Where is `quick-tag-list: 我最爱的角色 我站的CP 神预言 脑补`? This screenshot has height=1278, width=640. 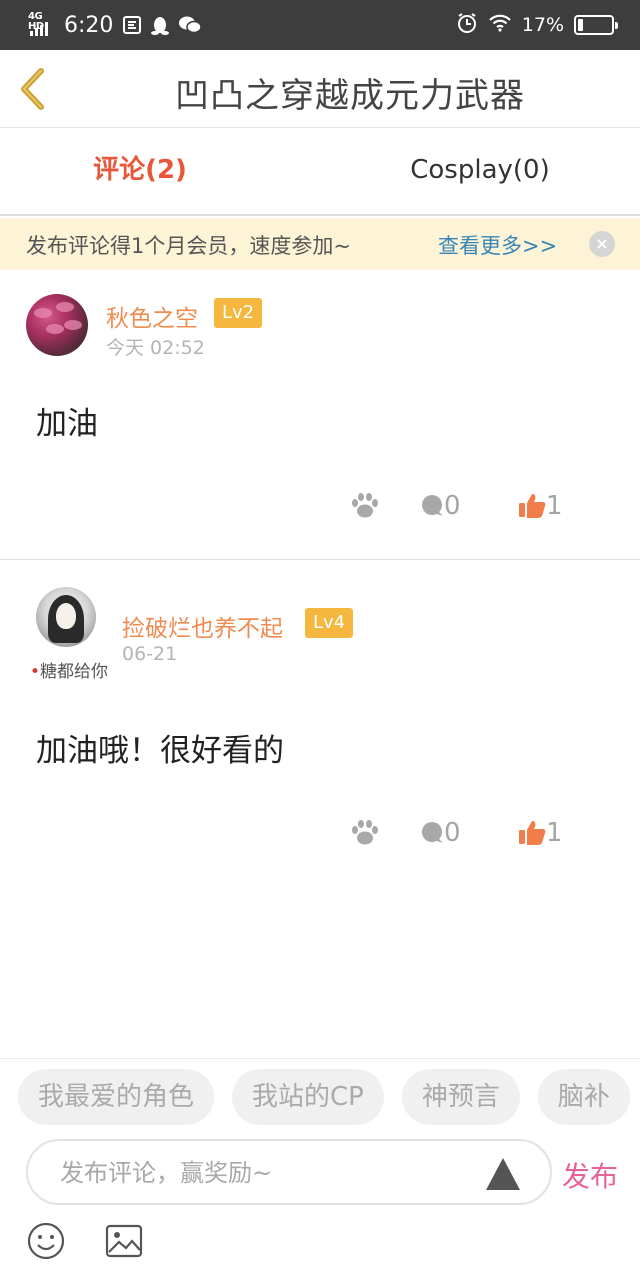 quick-tag-list: 我最爱的角色 我站的CP 神预言 脑补 is located at coordinates (324, 1097).